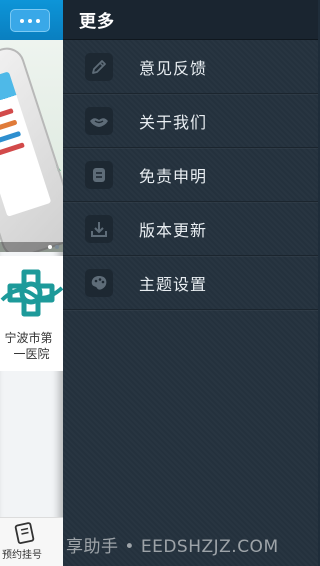 The width and height of the screenshot is (320, 566). I want to click on menu-header: 更多, so click(190, 20).